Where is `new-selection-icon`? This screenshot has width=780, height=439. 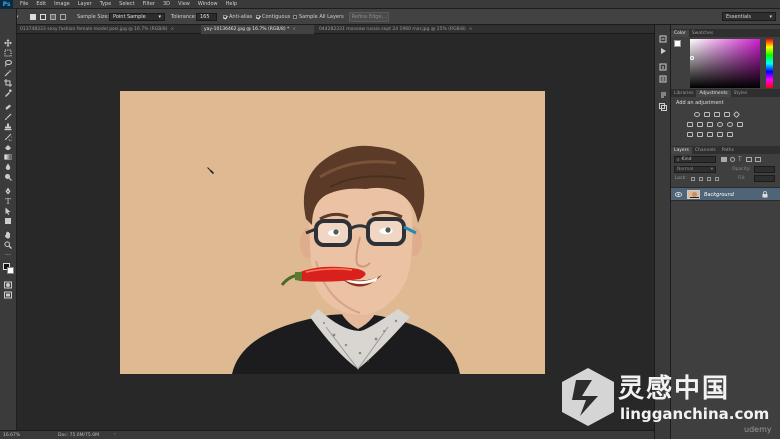 new-selection-icon is located at coordinates (34, 17).